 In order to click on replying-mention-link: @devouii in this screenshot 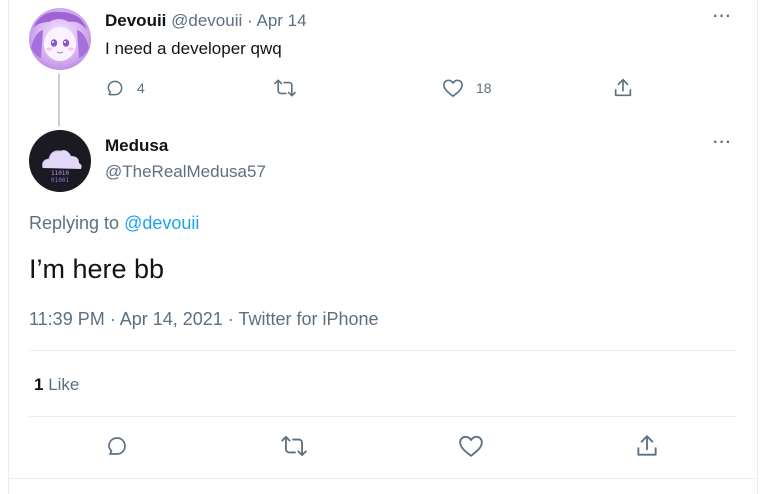, I will do `click(161, 223)`.